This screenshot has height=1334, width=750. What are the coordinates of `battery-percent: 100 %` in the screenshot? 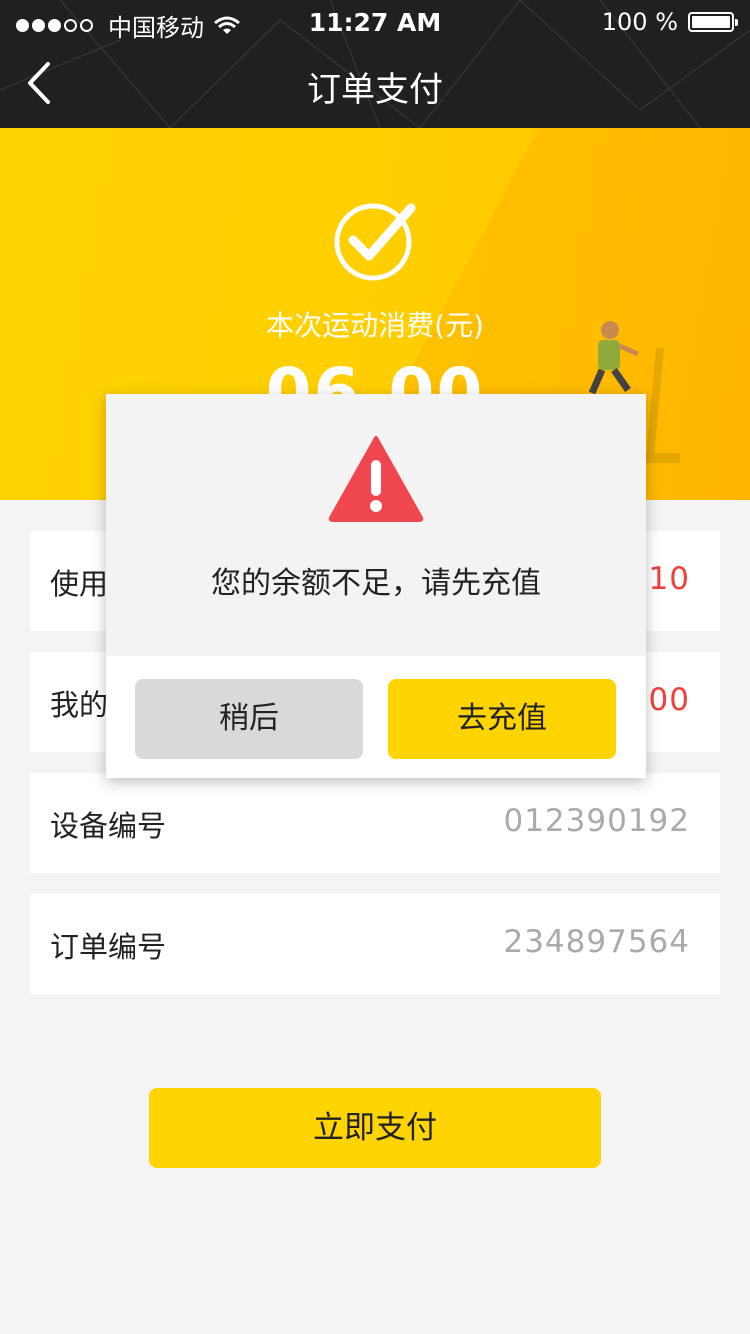 It's located at (639, 22).